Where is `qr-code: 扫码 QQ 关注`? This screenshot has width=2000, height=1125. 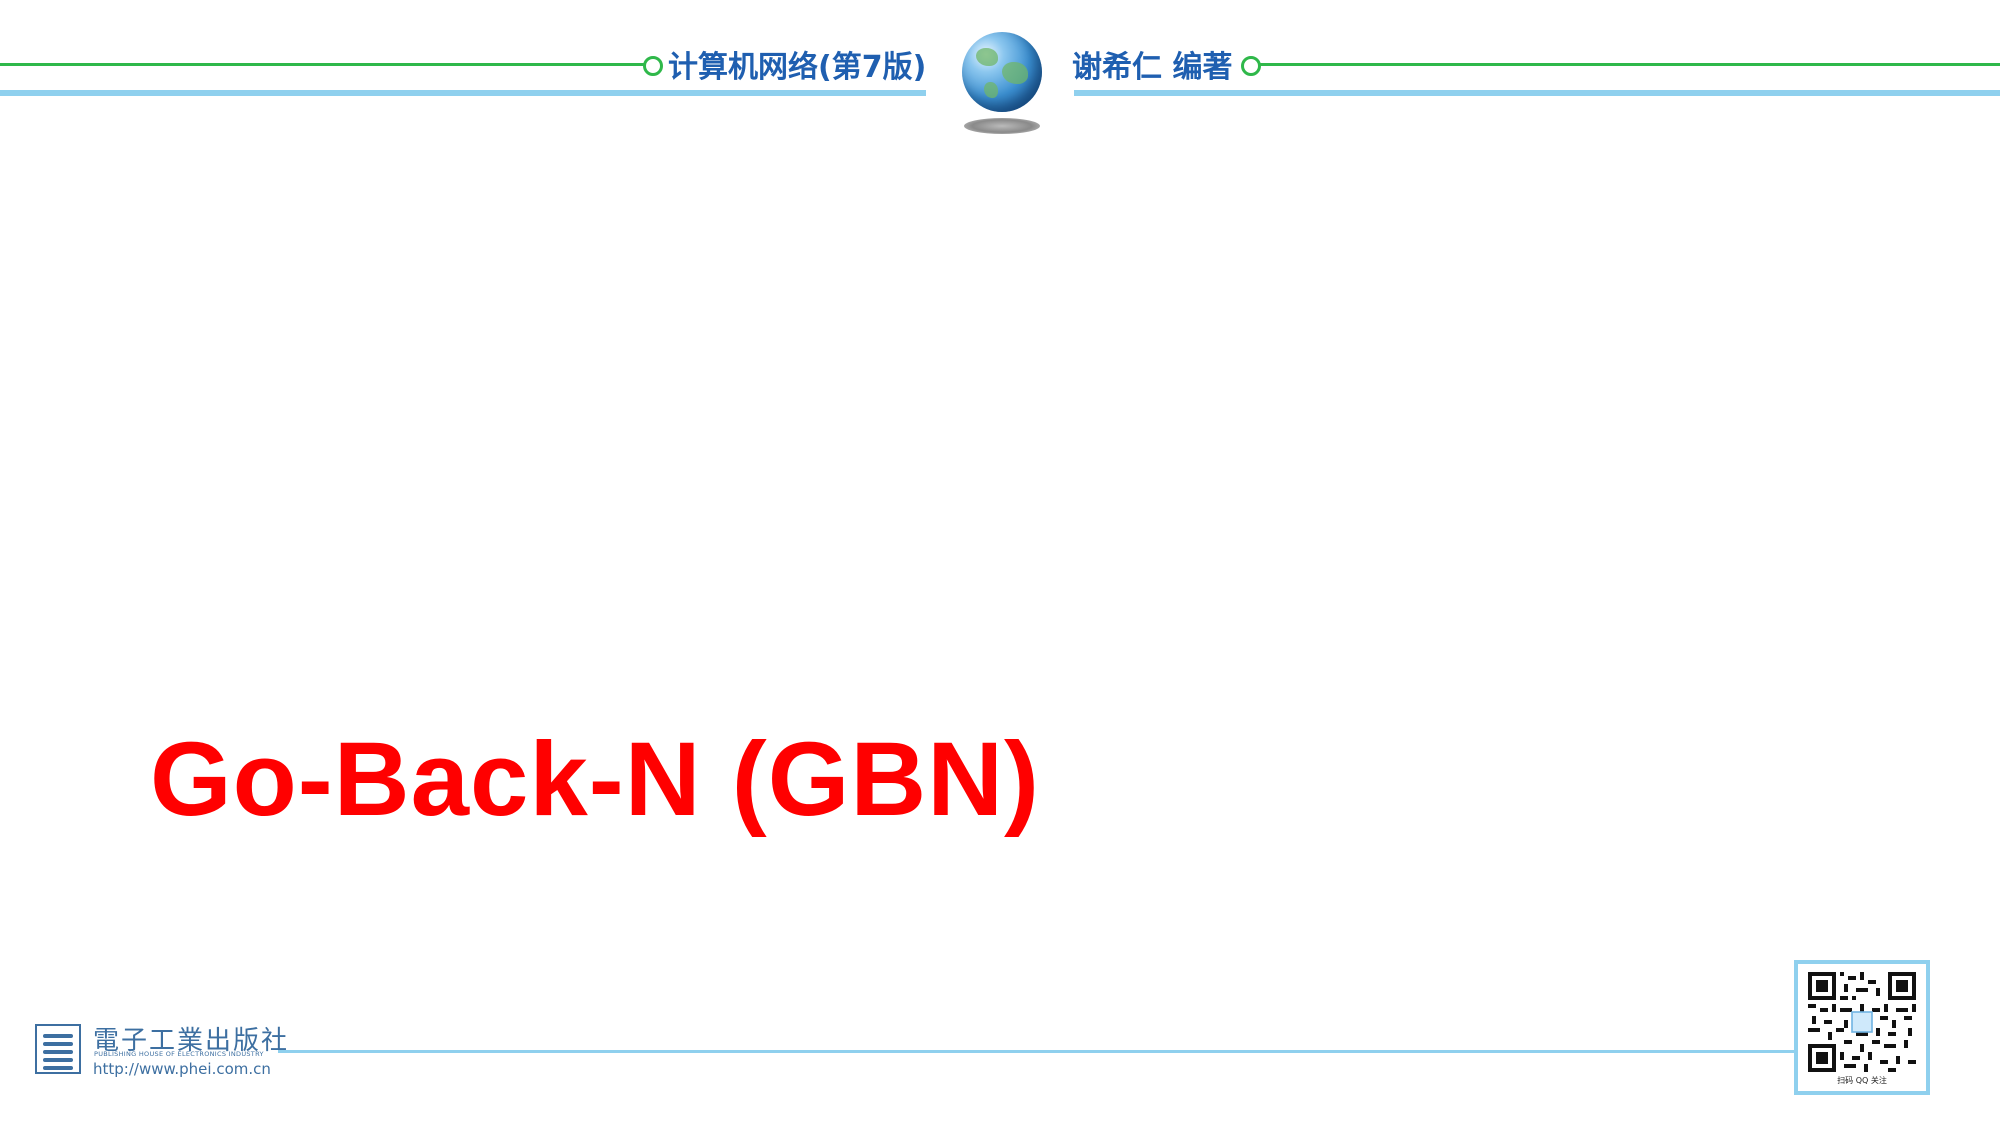
qr-code: 扫码 QQ 关注 is located at coordinates (1862, 1027).